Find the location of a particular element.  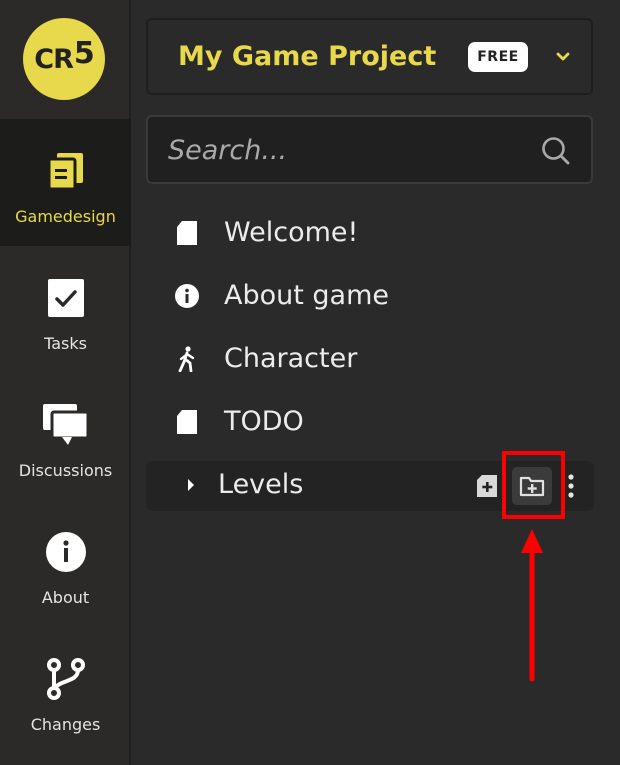

logo-text: CR 5 is located at coordinates (64, 55).